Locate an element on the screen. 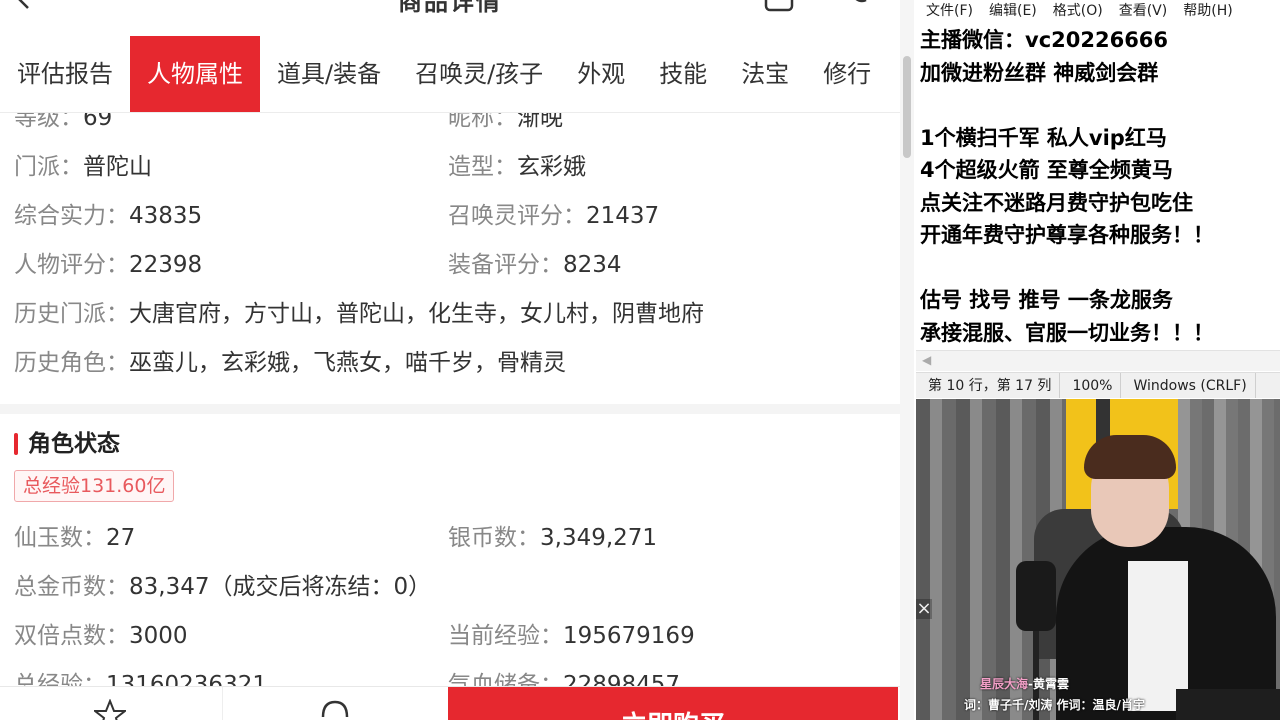 The image size is (1280, 720). notepad-menubar: 文件(F) 编辑(E) 格式(O) 查看(V) 帮助(H) is located at coordinates (1098, 11).